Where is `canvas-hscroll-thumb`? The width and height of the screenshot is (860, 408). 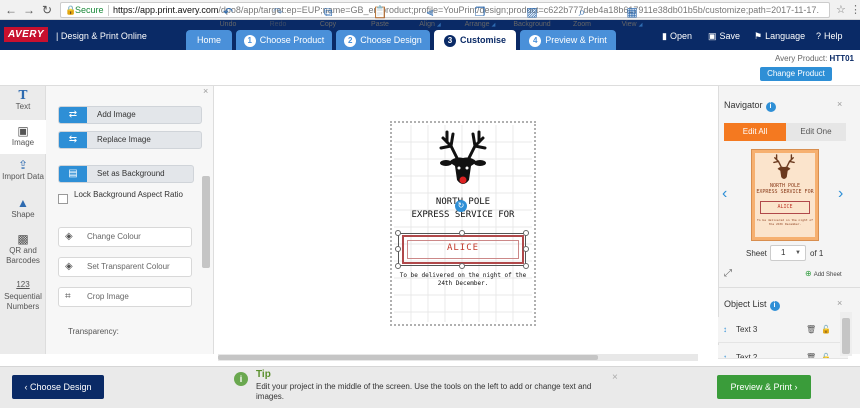 canvas-hscroll-thumb is located at coordinates (408, 357).